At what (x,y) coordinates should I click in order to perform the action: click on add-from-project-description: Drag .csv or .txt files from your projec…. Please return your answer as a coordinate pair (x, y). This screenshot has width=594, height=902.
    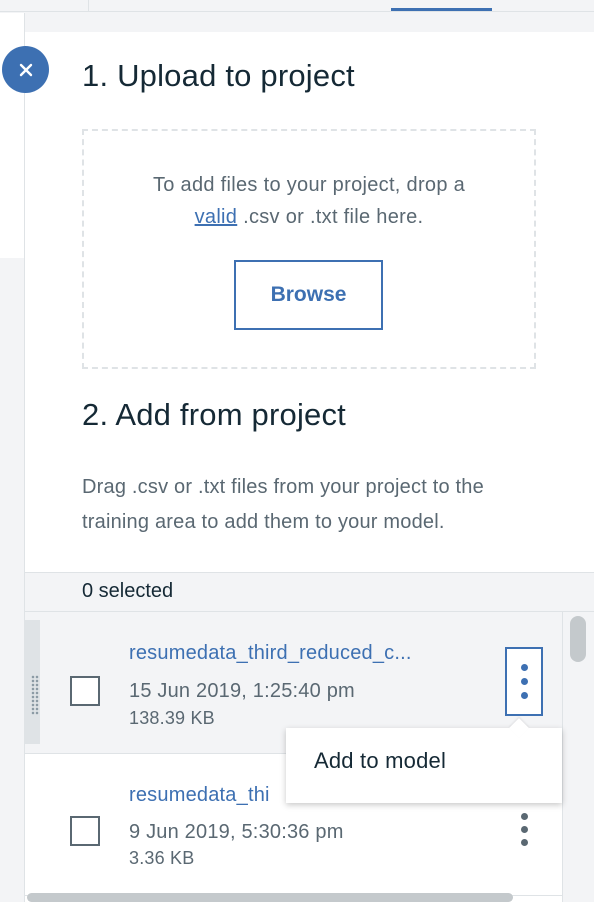
    Looking at the image, I should click on (283, 504).